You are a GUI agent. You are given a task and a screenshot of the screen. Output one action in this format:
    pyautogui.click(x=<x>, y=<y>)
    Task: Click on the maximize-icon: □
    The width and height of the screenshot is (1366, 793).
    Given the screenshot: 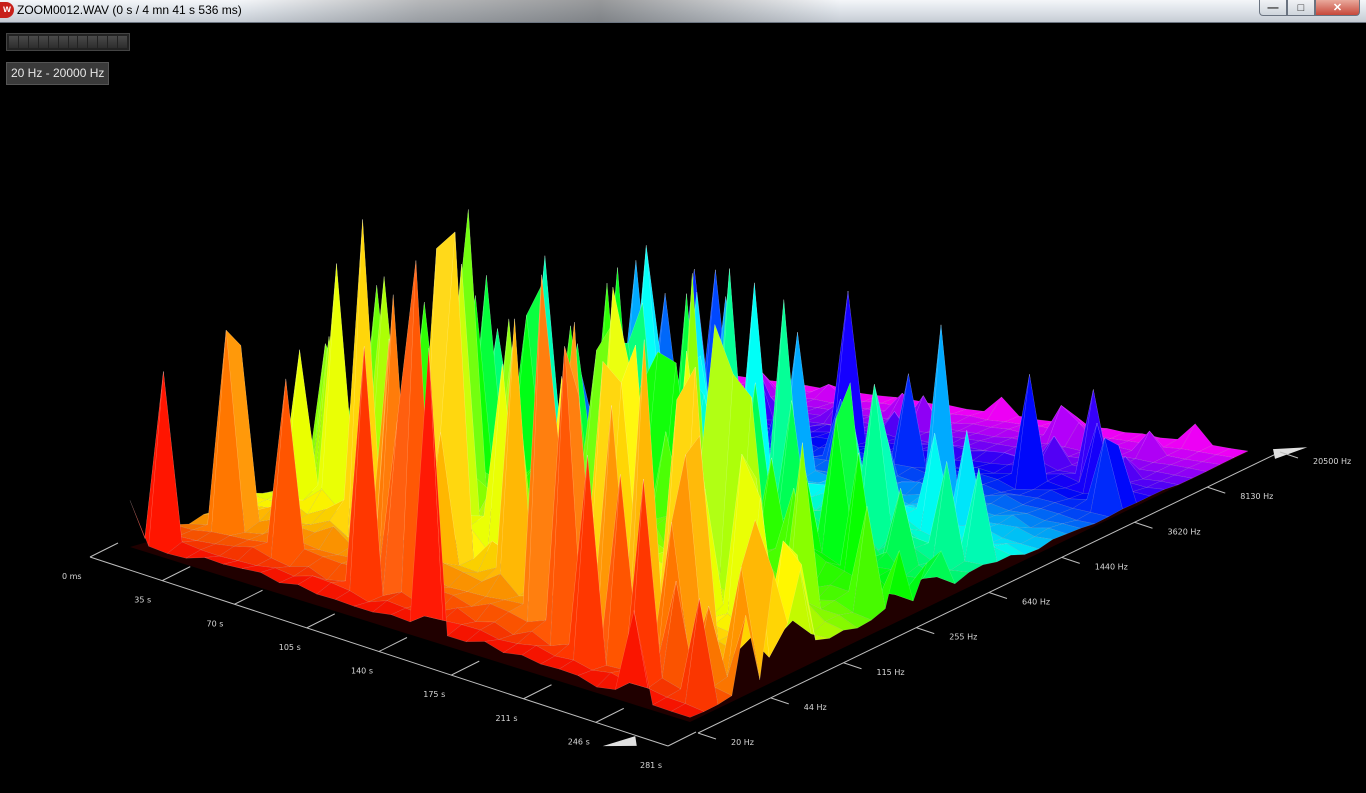 What is the action you would take?
    pyautogui.click(x=1301, y=7)
    